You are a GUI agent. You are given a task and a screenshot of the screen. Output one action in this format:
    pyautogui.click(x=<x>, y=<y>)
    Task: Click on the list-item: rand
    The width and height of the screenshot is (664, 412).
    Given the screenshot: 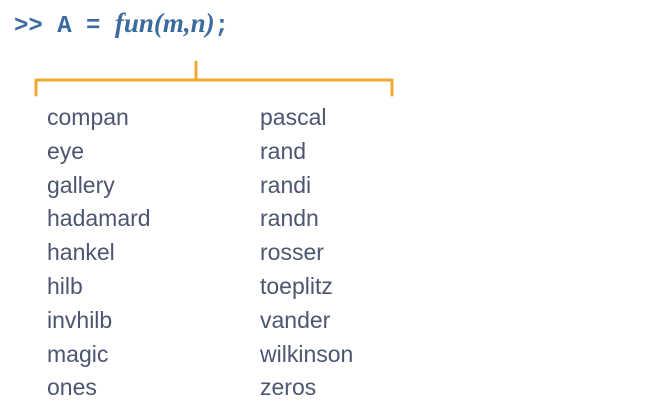 What is the action you would take?
    pyautogui.click(x=283, y=150)
    